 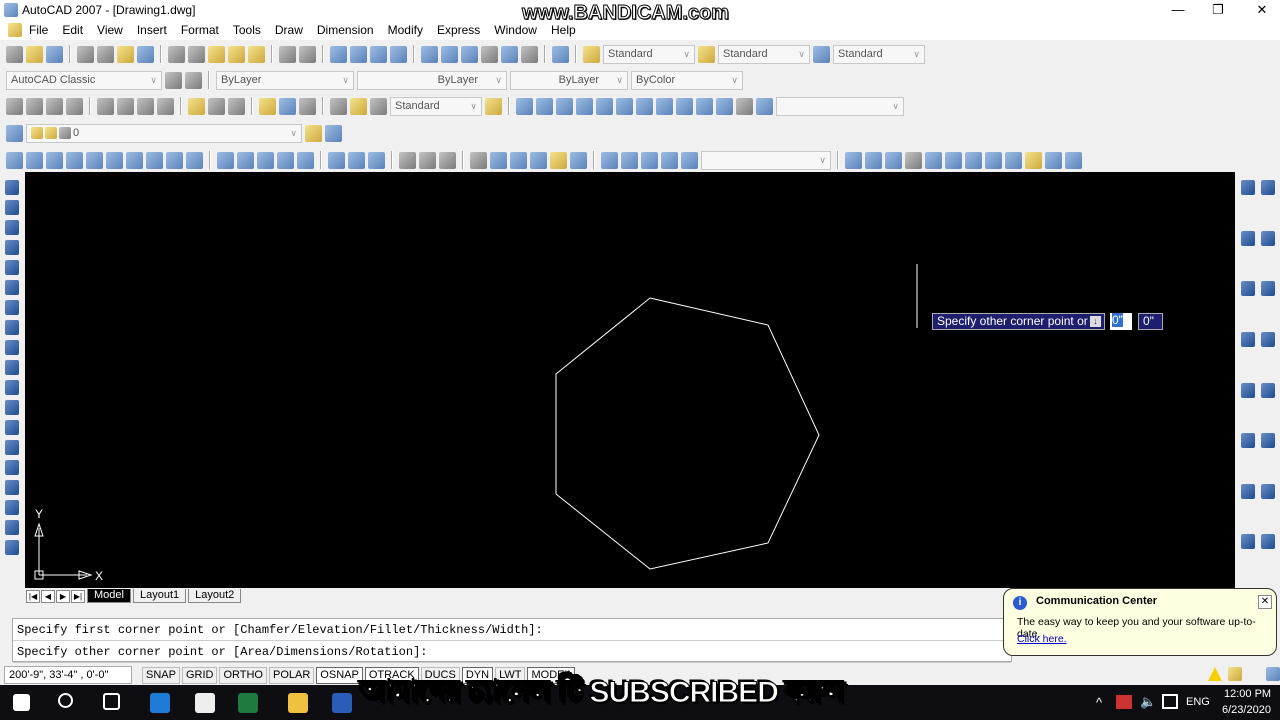 What do you see at coordinates (12, 547) in the screenshot?
I see `multiline-text-icon` at bounding box center [12, 547].